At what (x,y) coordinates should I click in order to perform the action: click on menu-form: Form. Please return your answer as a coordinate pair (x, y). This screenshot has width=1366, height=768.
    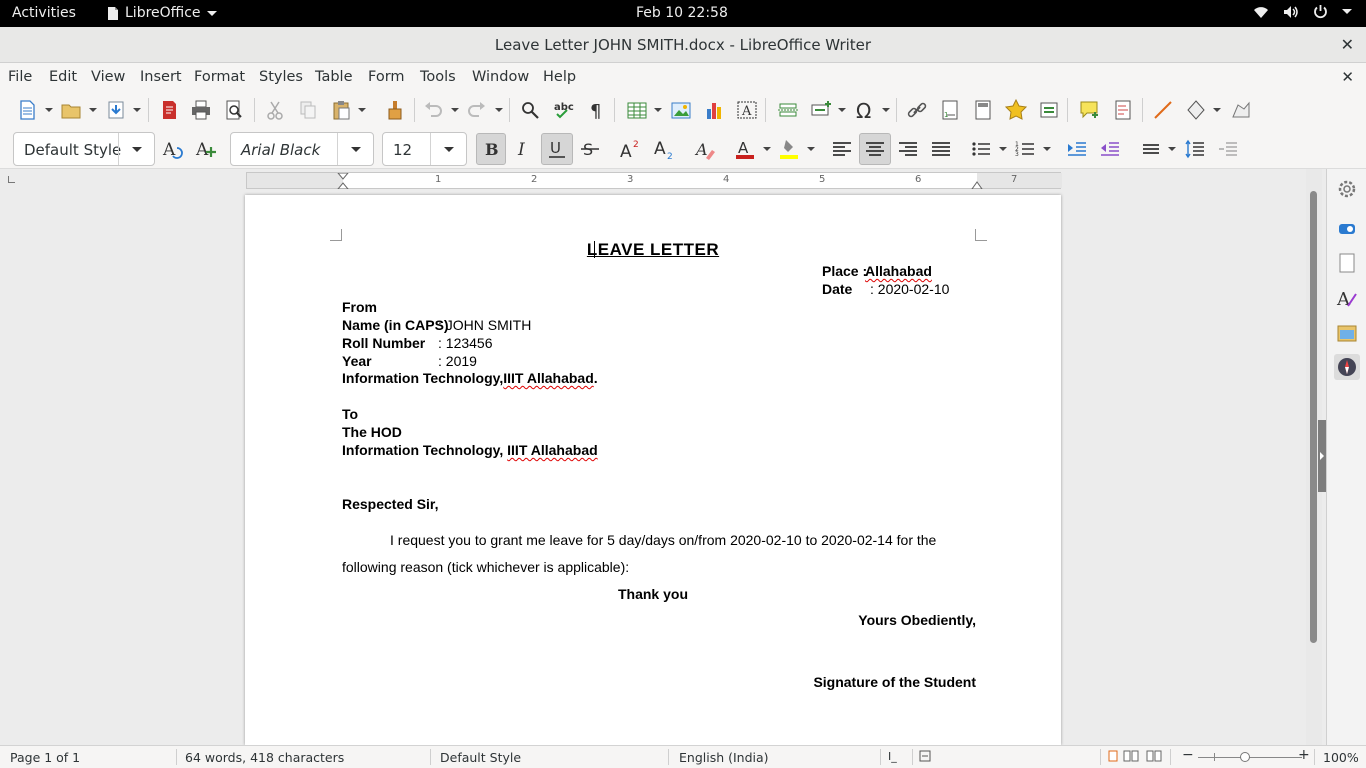
    Looking at the image, I should click on (386, 77).